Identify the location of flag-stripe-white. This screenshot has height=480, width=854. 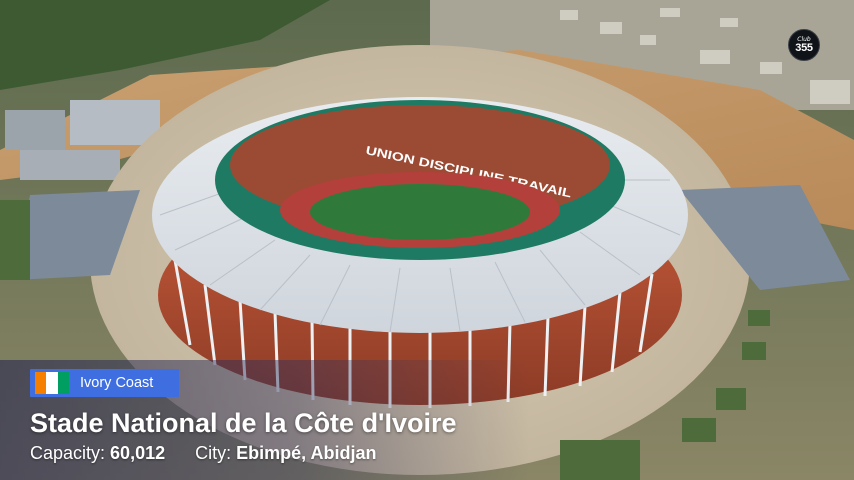
(52, 383).